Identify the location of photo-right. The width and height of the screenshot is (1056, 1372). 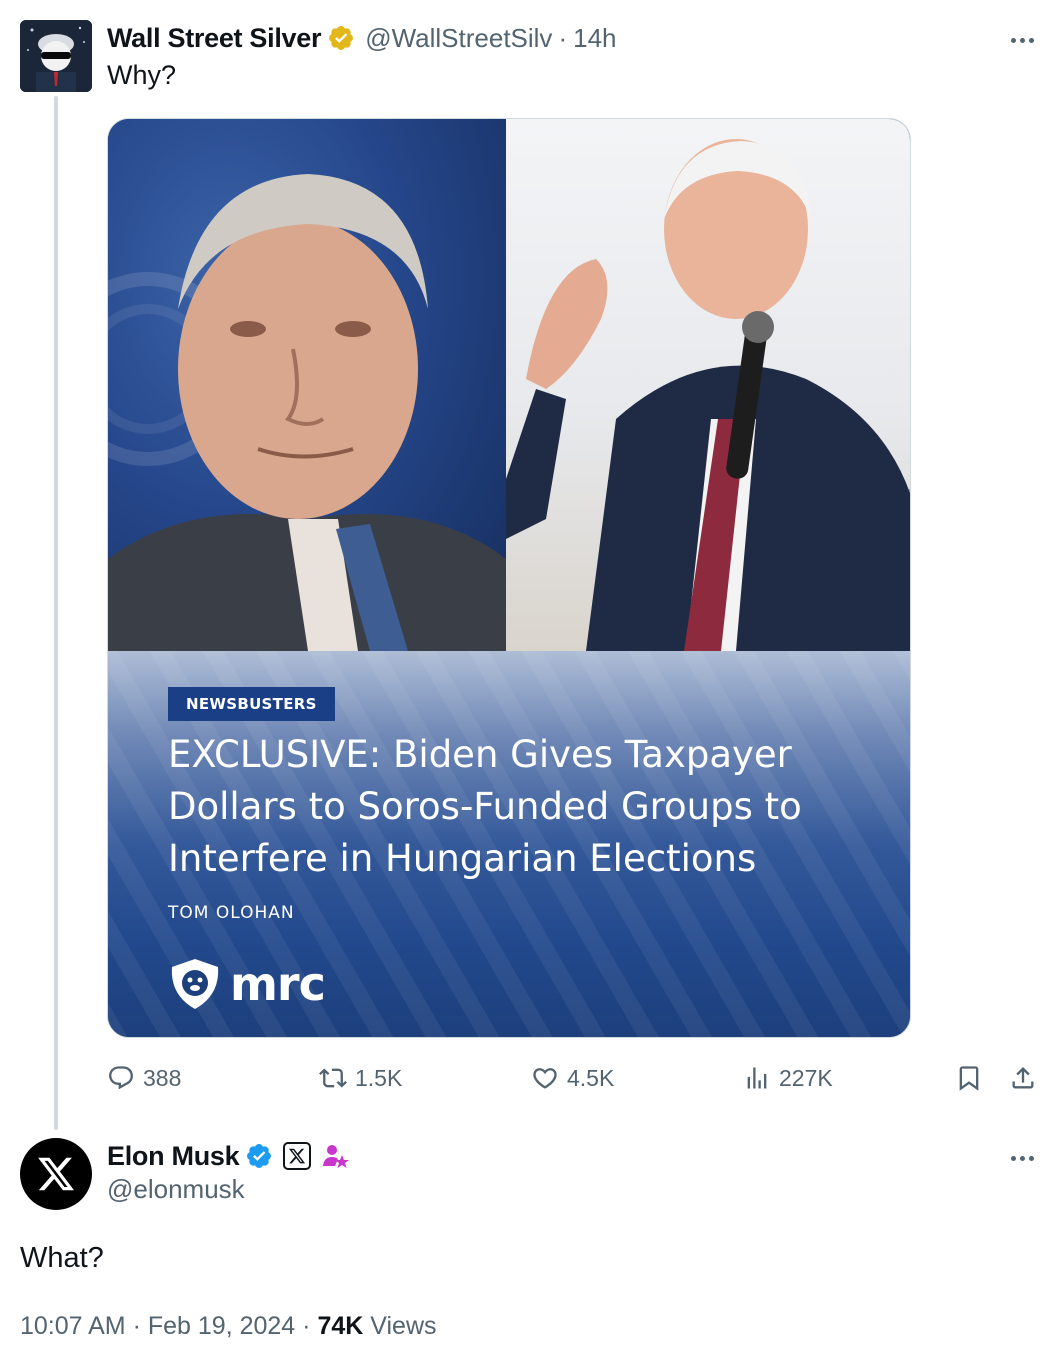
(708, 385).